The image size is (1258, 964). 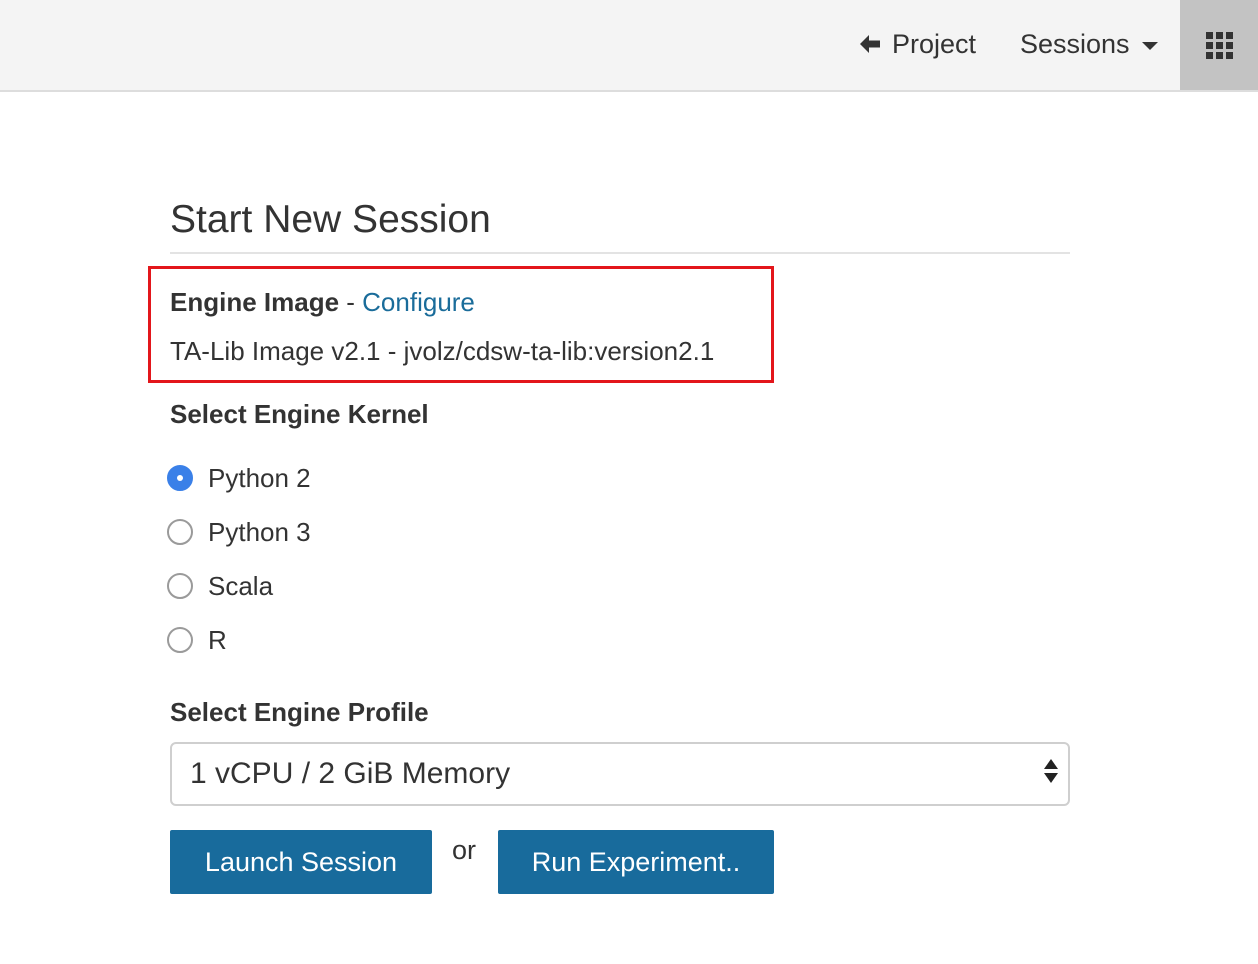 I want to click on title-divider, so click(x=620, y=253).